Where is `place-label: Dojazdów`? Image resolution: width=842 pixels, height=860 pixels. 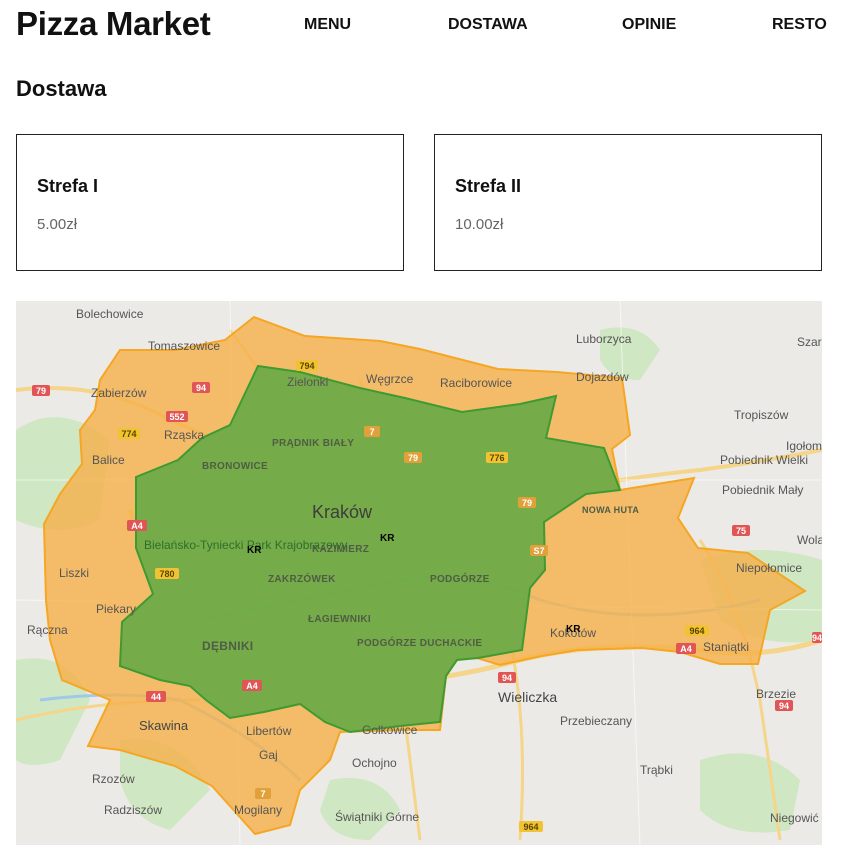 place-label: Dojazdów is located at coordinates (602, 377).